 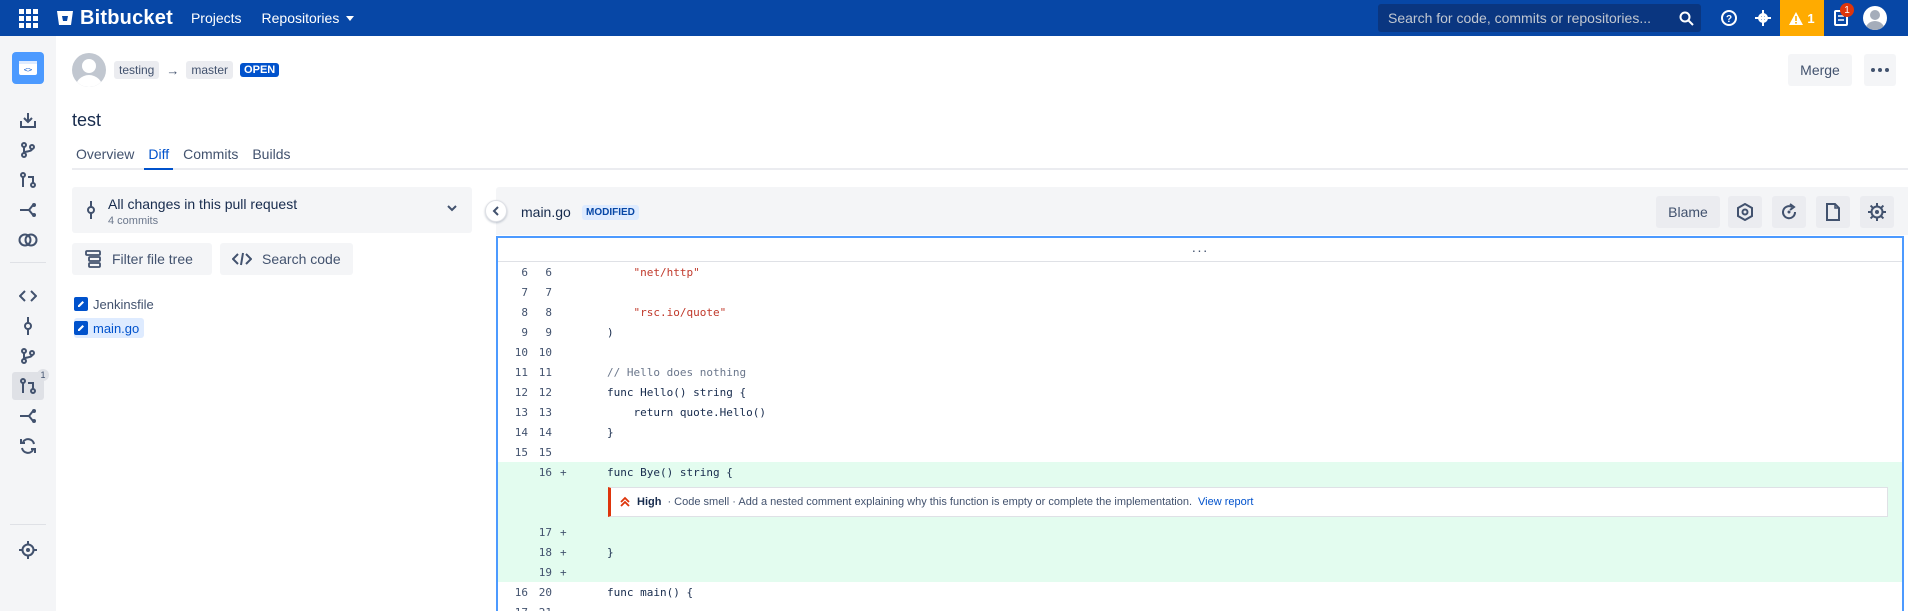 What do you see at coordinates (545, 412) in the screenshot?
I see `new-line-number: 13` at bounding box center [545, 412].